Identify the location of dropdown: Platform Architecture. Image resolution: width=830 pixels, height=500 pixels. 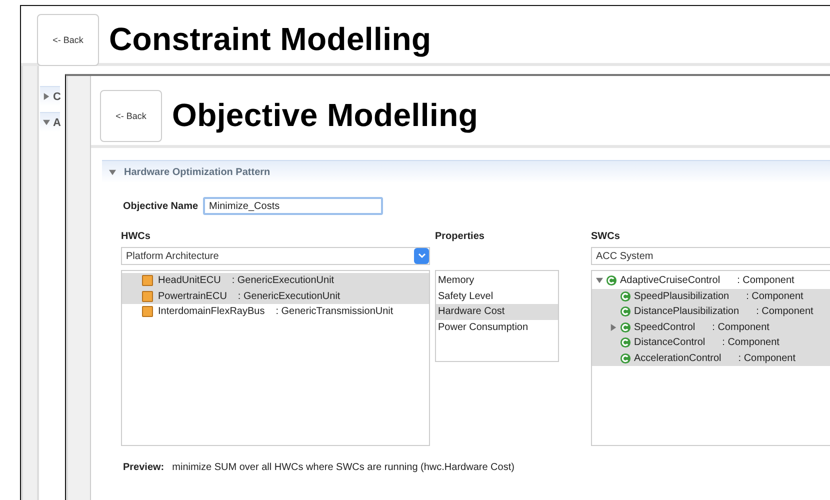
(275, 256).